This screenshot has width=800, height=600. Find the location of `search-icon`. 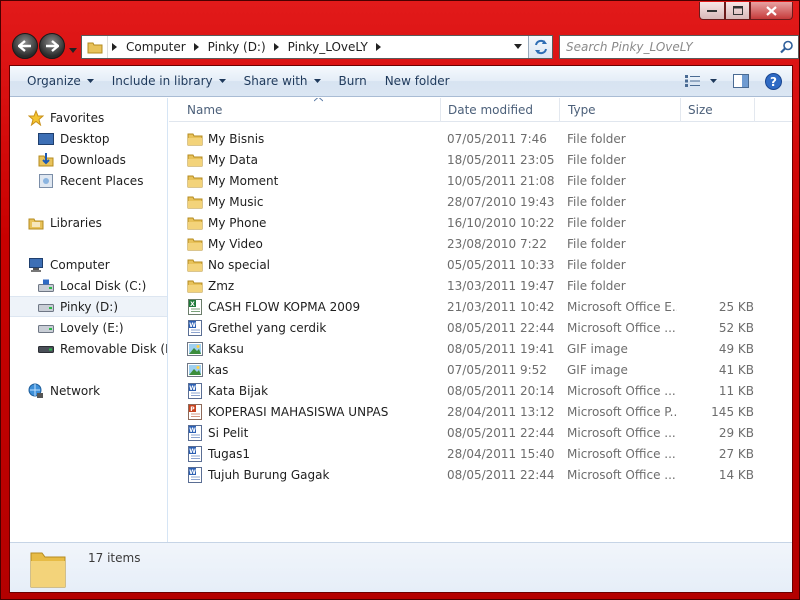

search-icon is located at coordinates (787, 48).